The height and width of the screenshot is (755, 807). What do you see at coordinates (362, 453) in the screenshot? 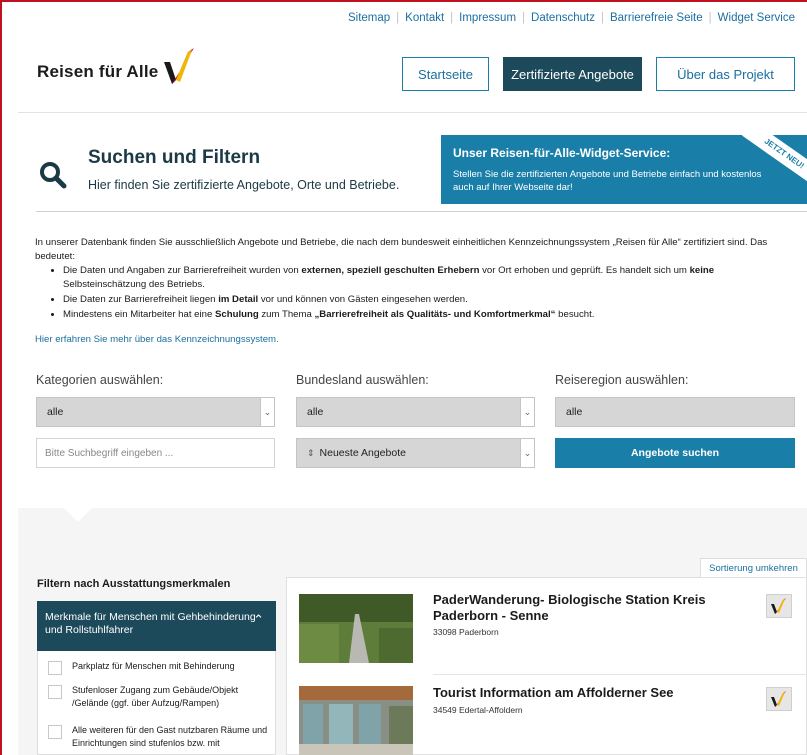
I see `sort-select-value: Neueste Angebote` at bounding box center [362, 453].